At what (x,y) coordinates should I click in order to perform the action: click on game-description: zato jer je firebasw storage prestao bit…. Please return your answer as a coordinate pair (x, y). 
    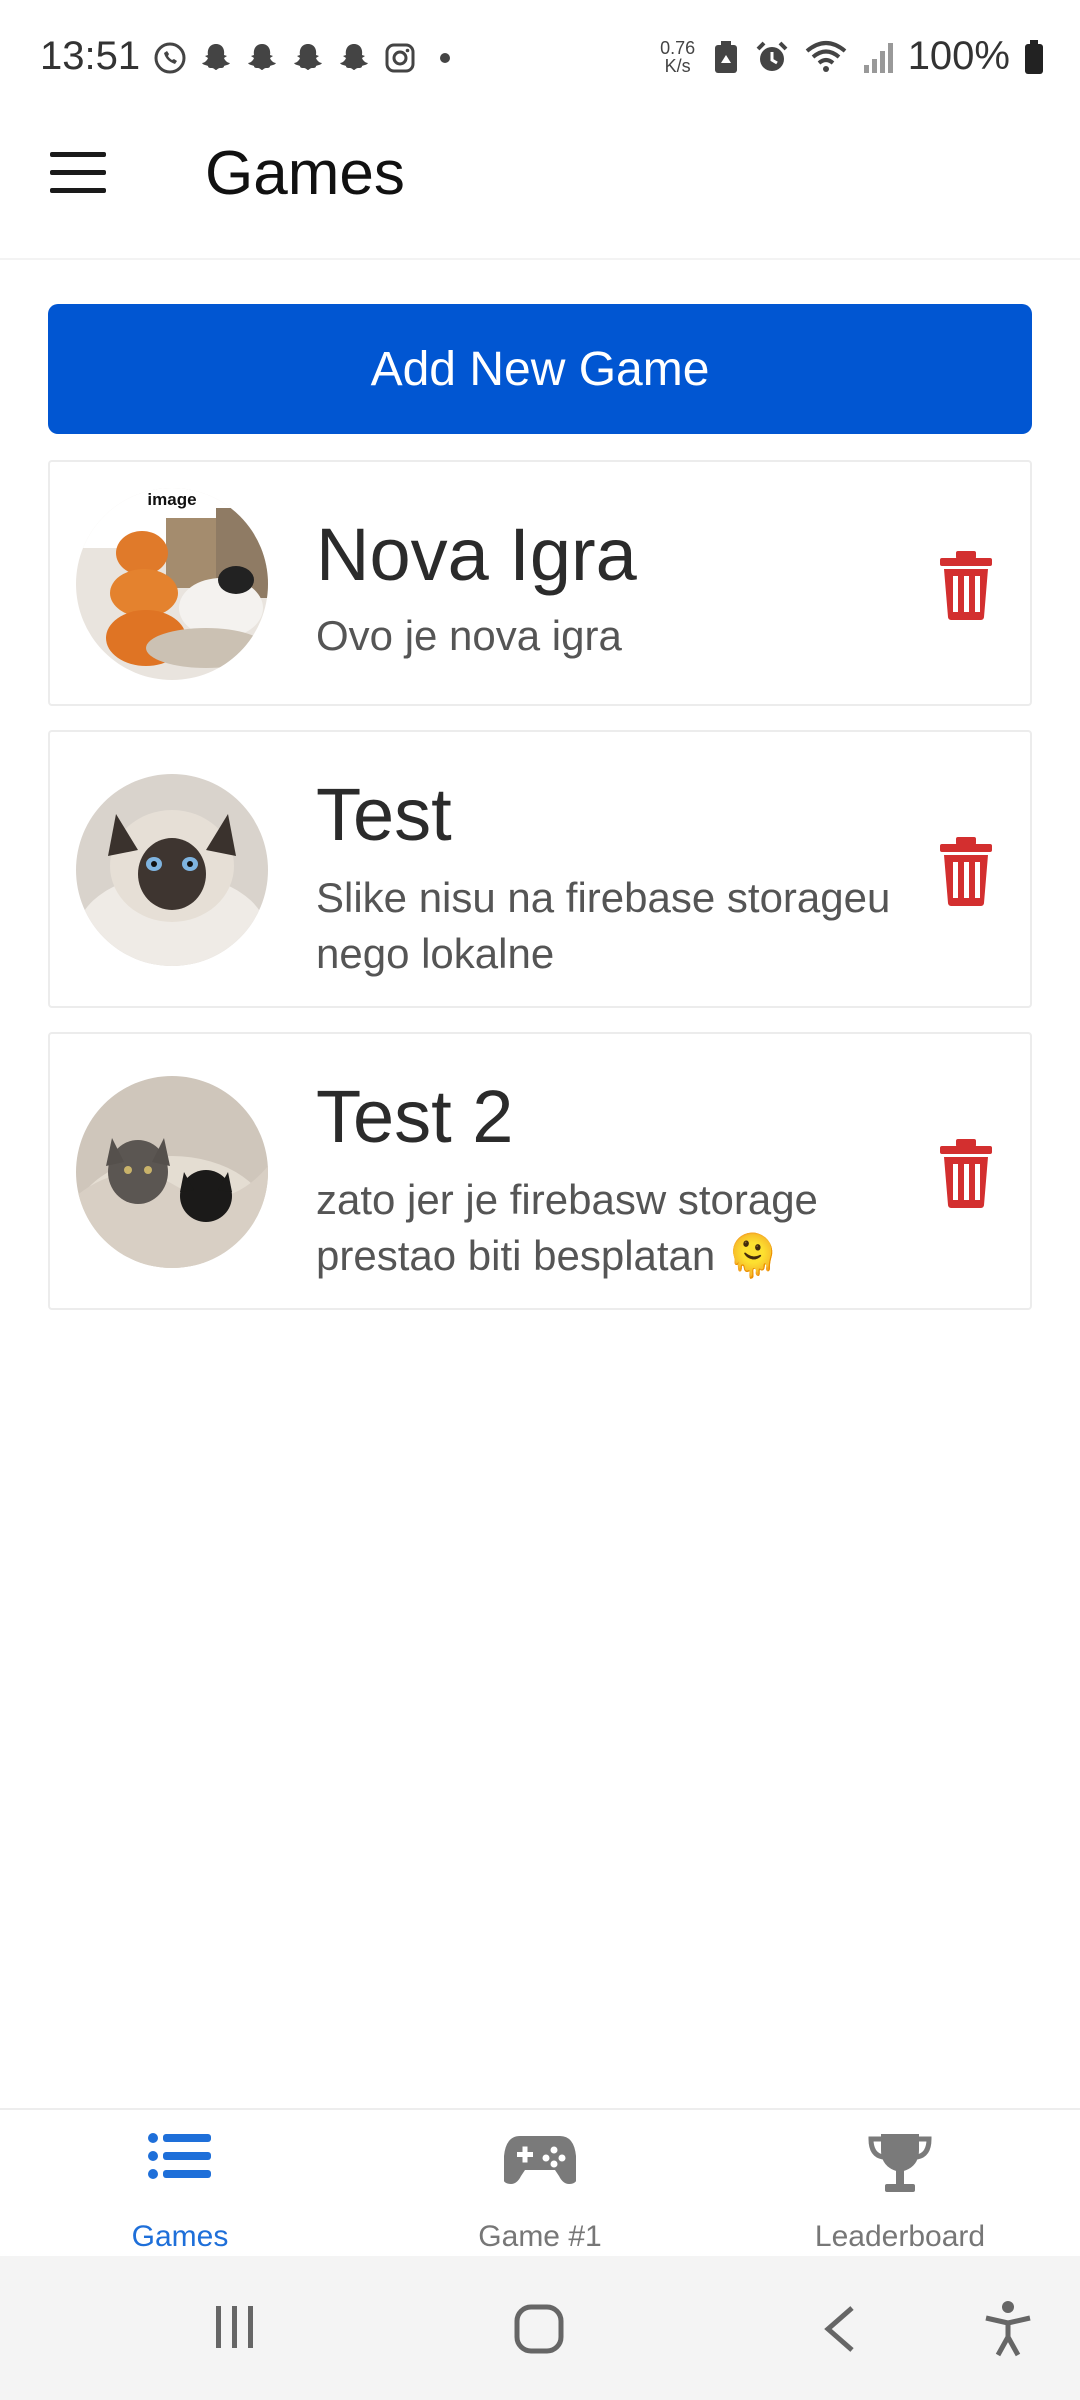
    Looking at the image, I should click on (567, 1227).